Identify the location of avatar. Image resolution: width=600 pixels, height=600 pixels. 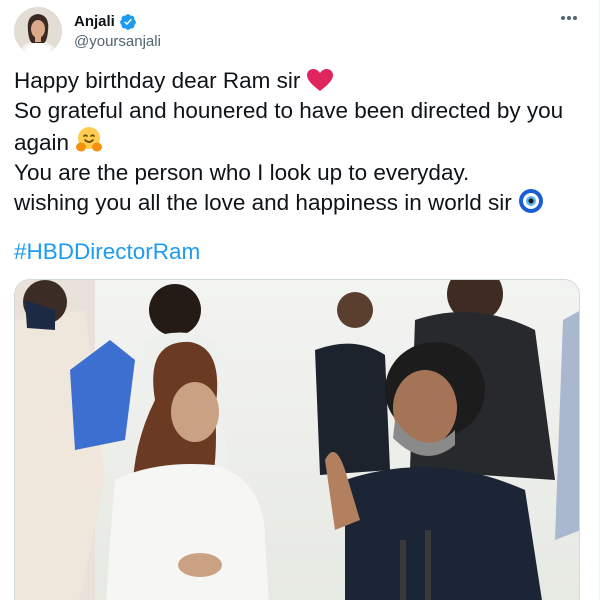
(38, 31).